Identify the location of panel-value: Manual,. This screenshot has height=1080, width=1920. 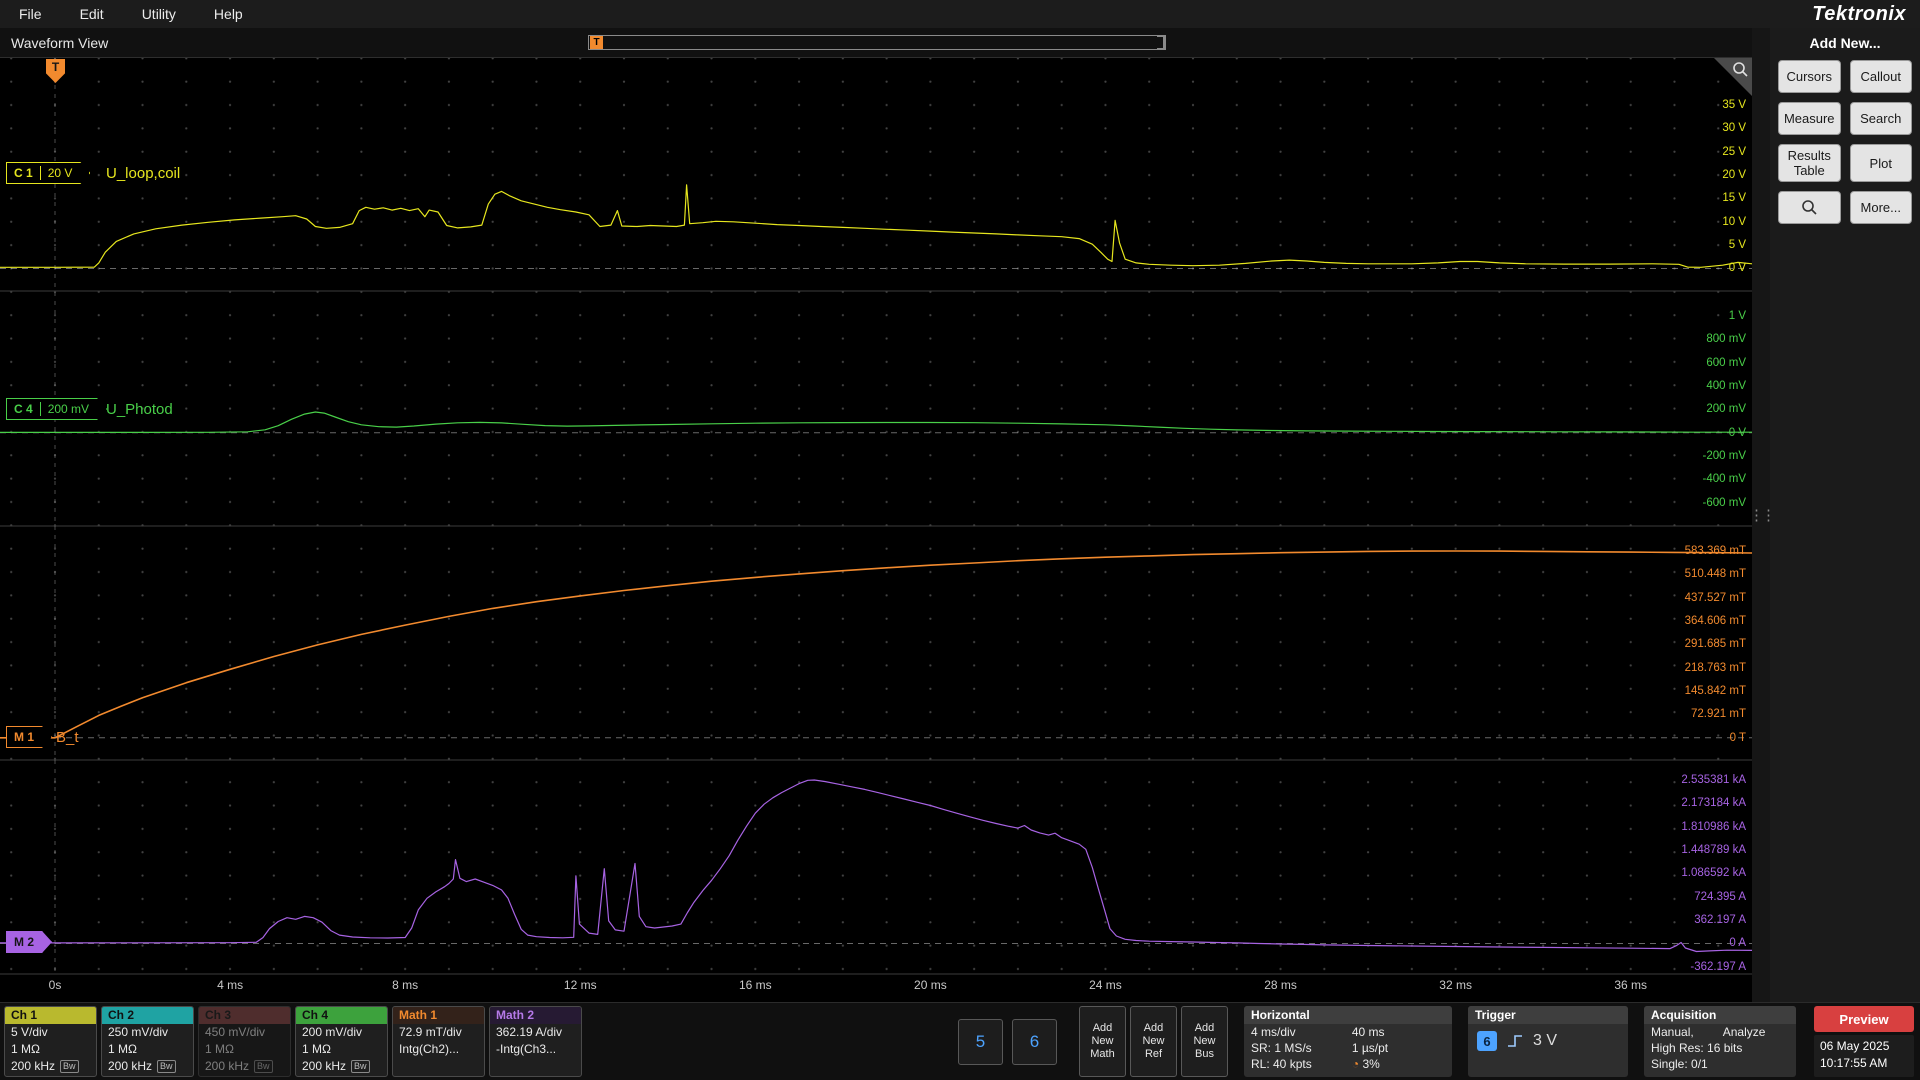
(1672, 1032).